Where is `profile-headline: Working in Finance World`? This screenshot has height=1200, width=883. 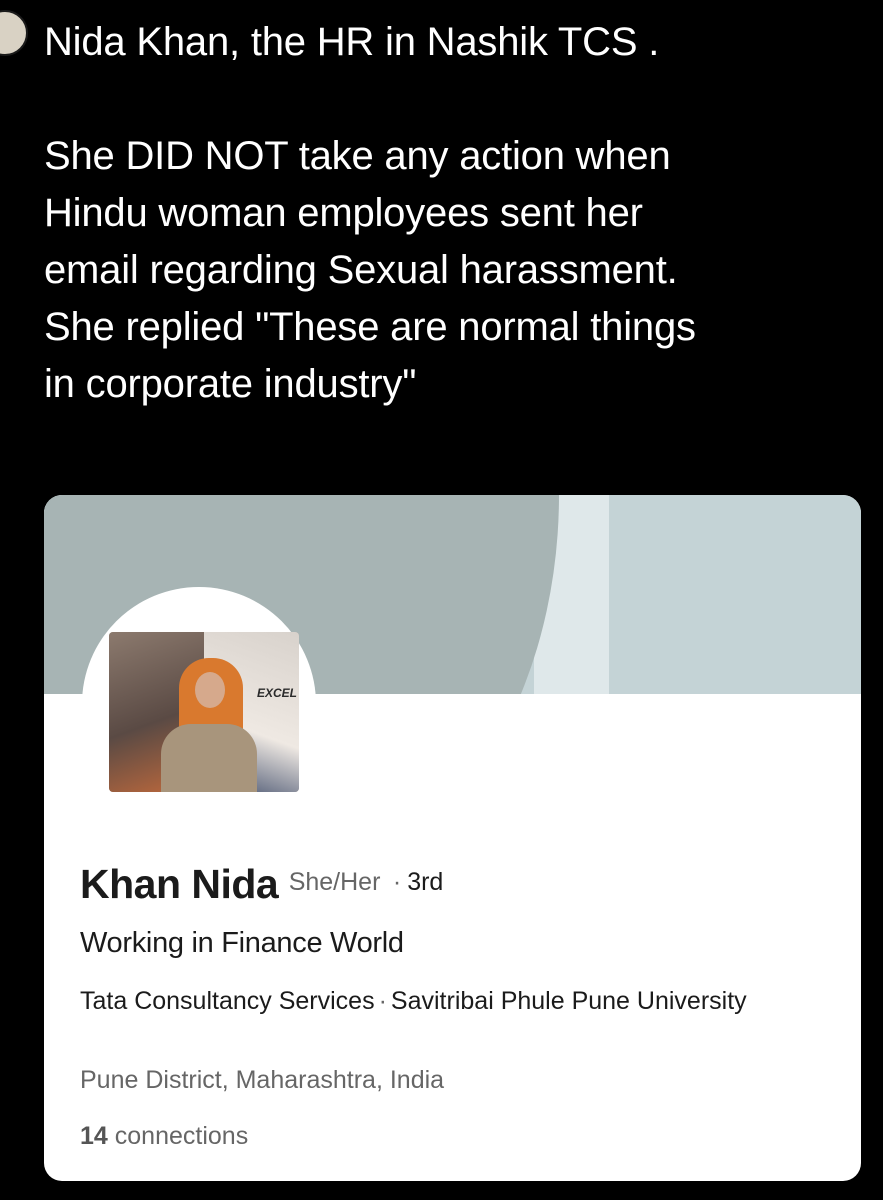 profile-headline: Working in Finance World is located at coordinates (242, 943).